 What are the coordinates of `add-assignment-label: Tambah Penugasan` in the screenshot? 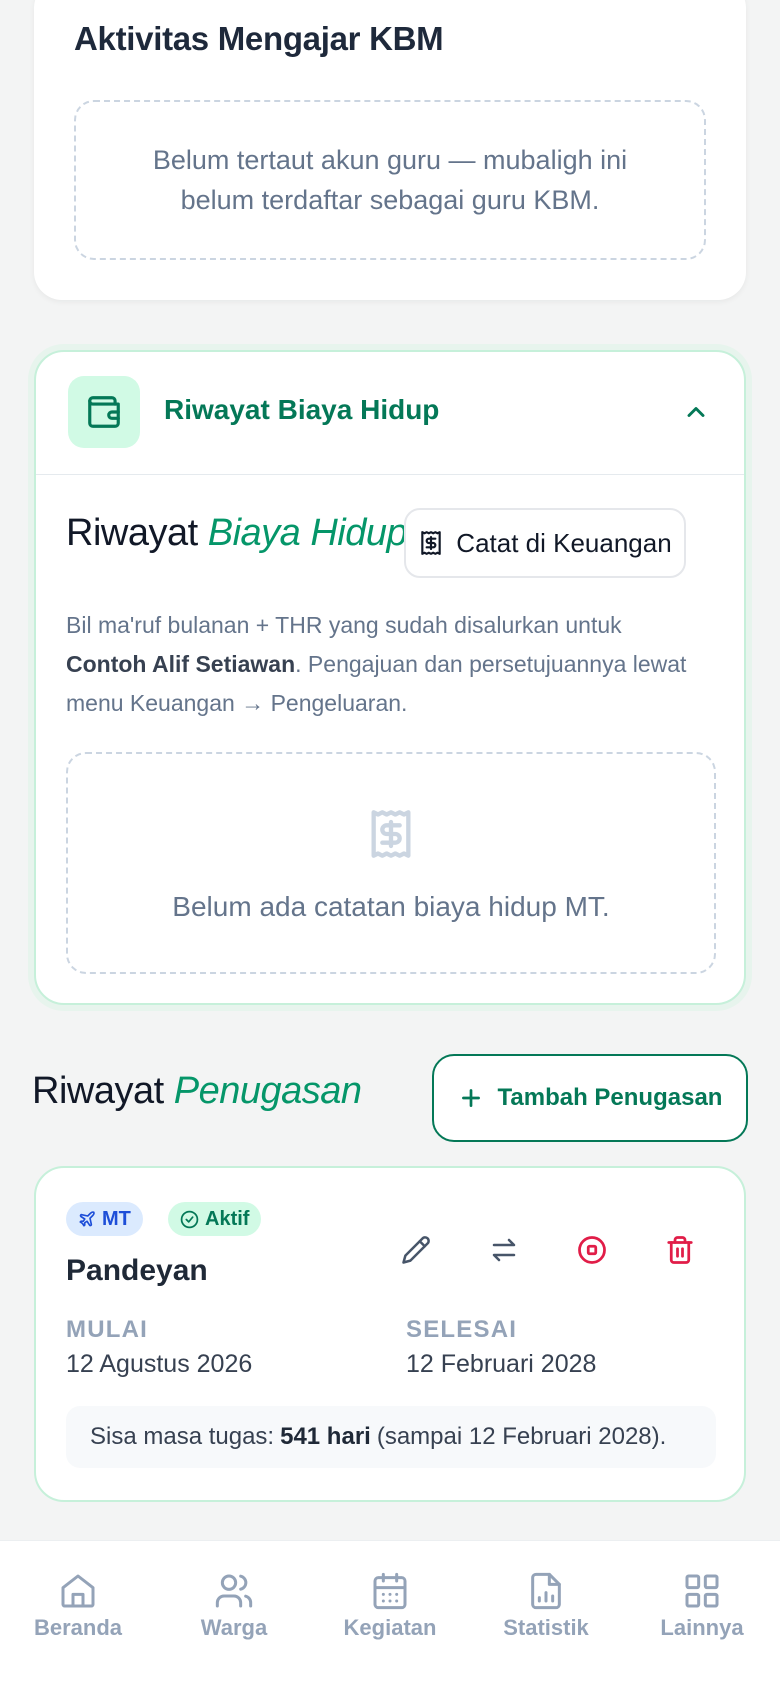 It's located at (610, 1097).